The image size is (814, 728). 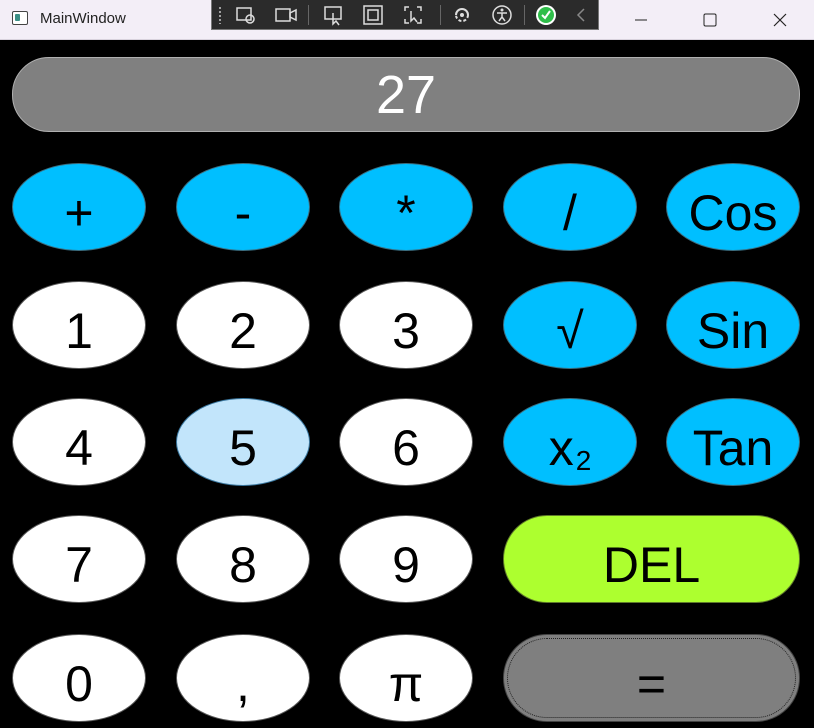 What do you see at coordinates (79, 559) in the screenshot?
I see `digit-7-button: 7` at bounding box center [79, 559].